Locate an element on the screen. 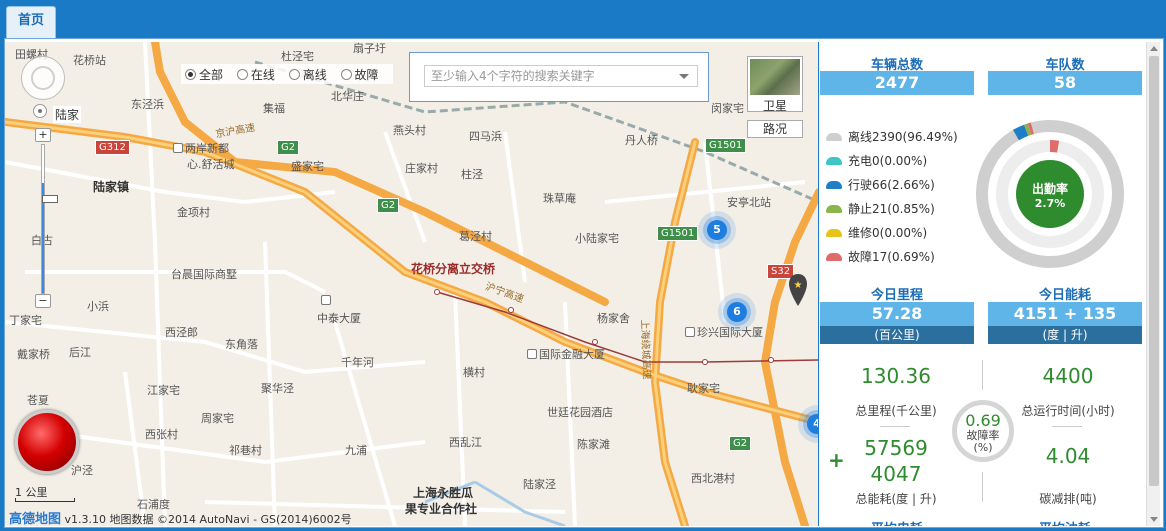 The width and height of the screenshot is (1166, 531). locate-icon is located at coordinates (40, 111).